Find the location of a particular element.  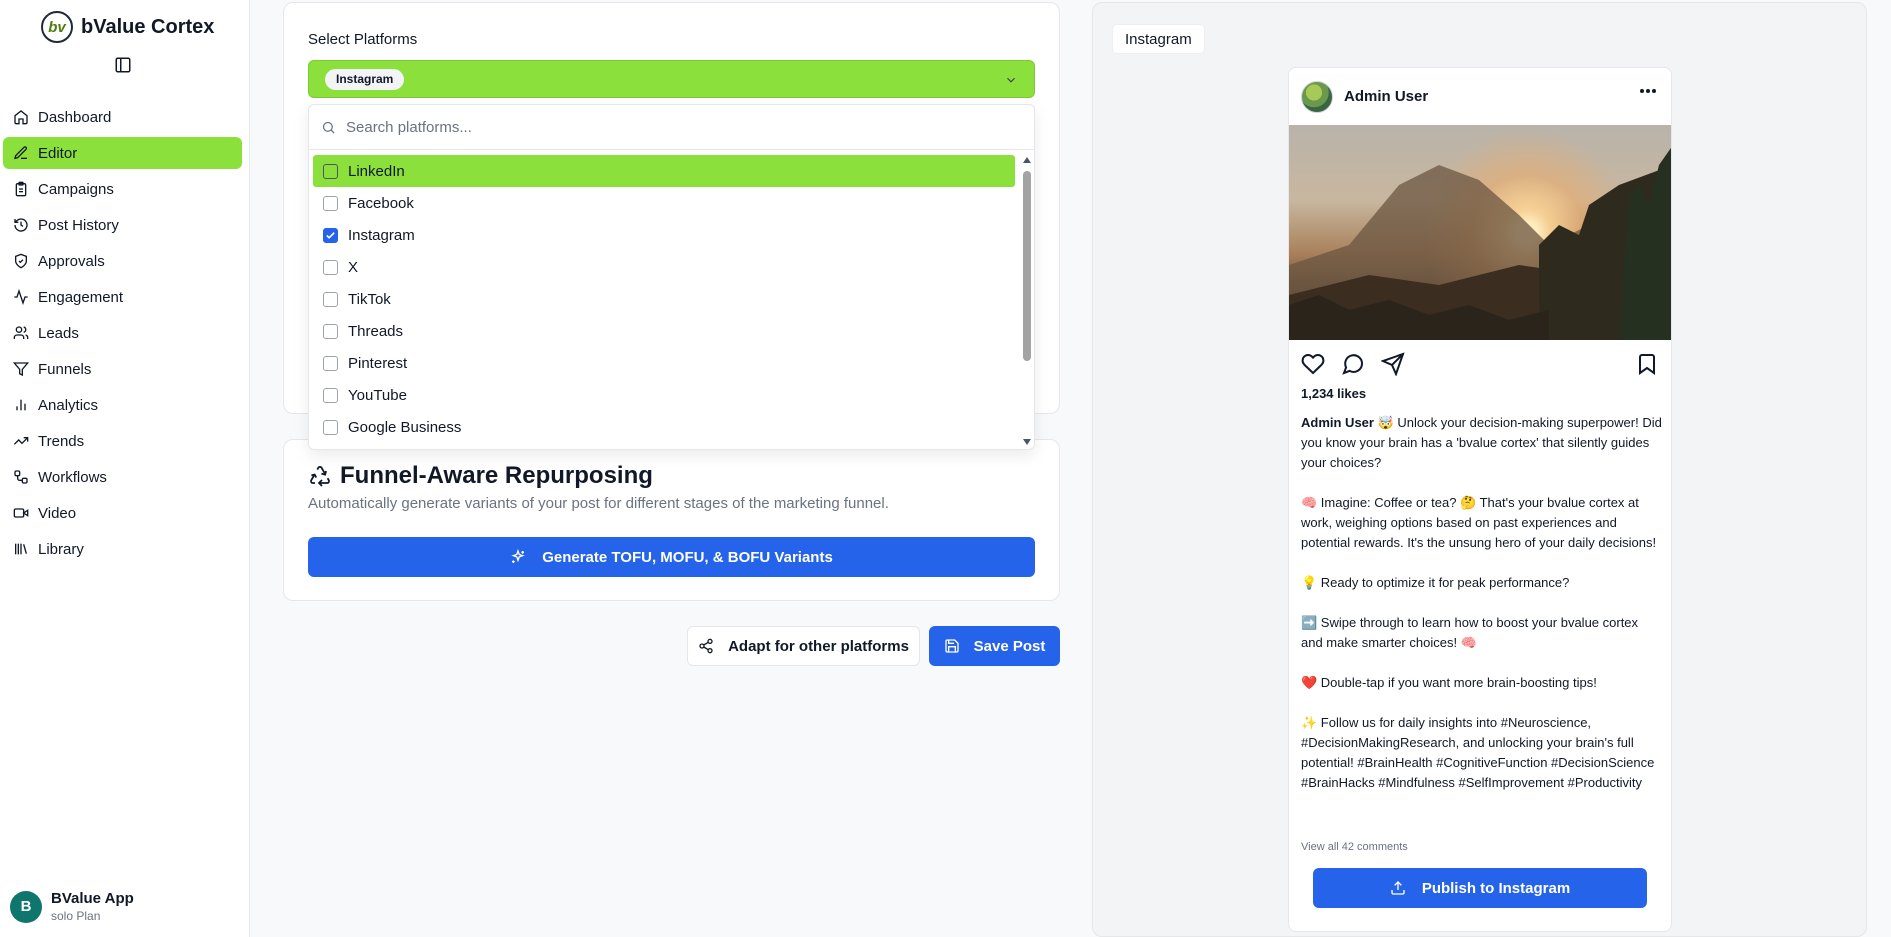

edit-icon is located at coordinates (21, 153).